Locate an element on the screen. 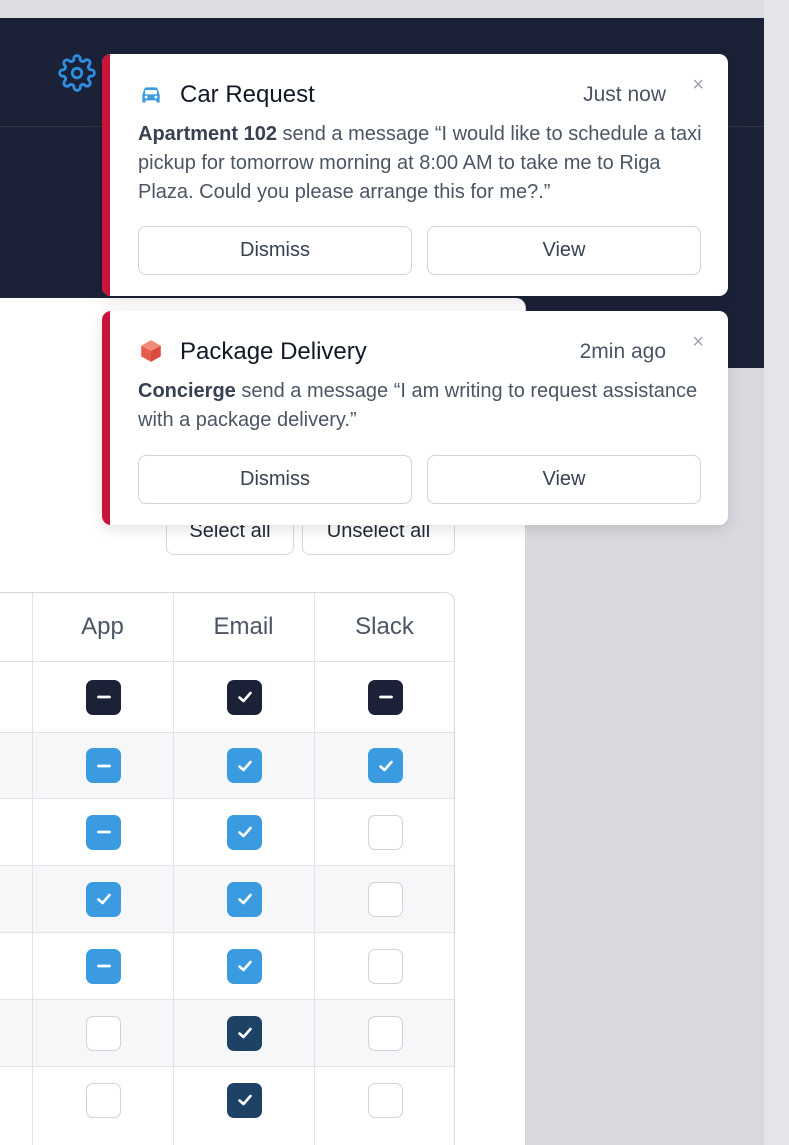 The image size is (789, 1145). notification-title: Package Delivery is located at coordinates (273, 351).